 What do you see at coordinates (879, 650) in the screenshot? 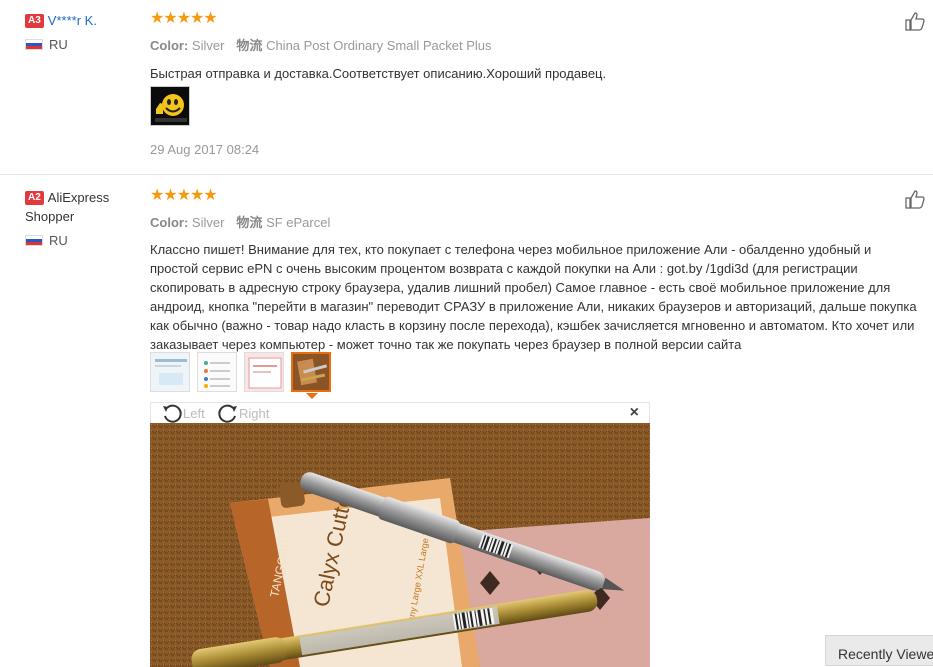
I see `recently-viewed-tab: Recently Viewed` at bounding box center [879, 650].